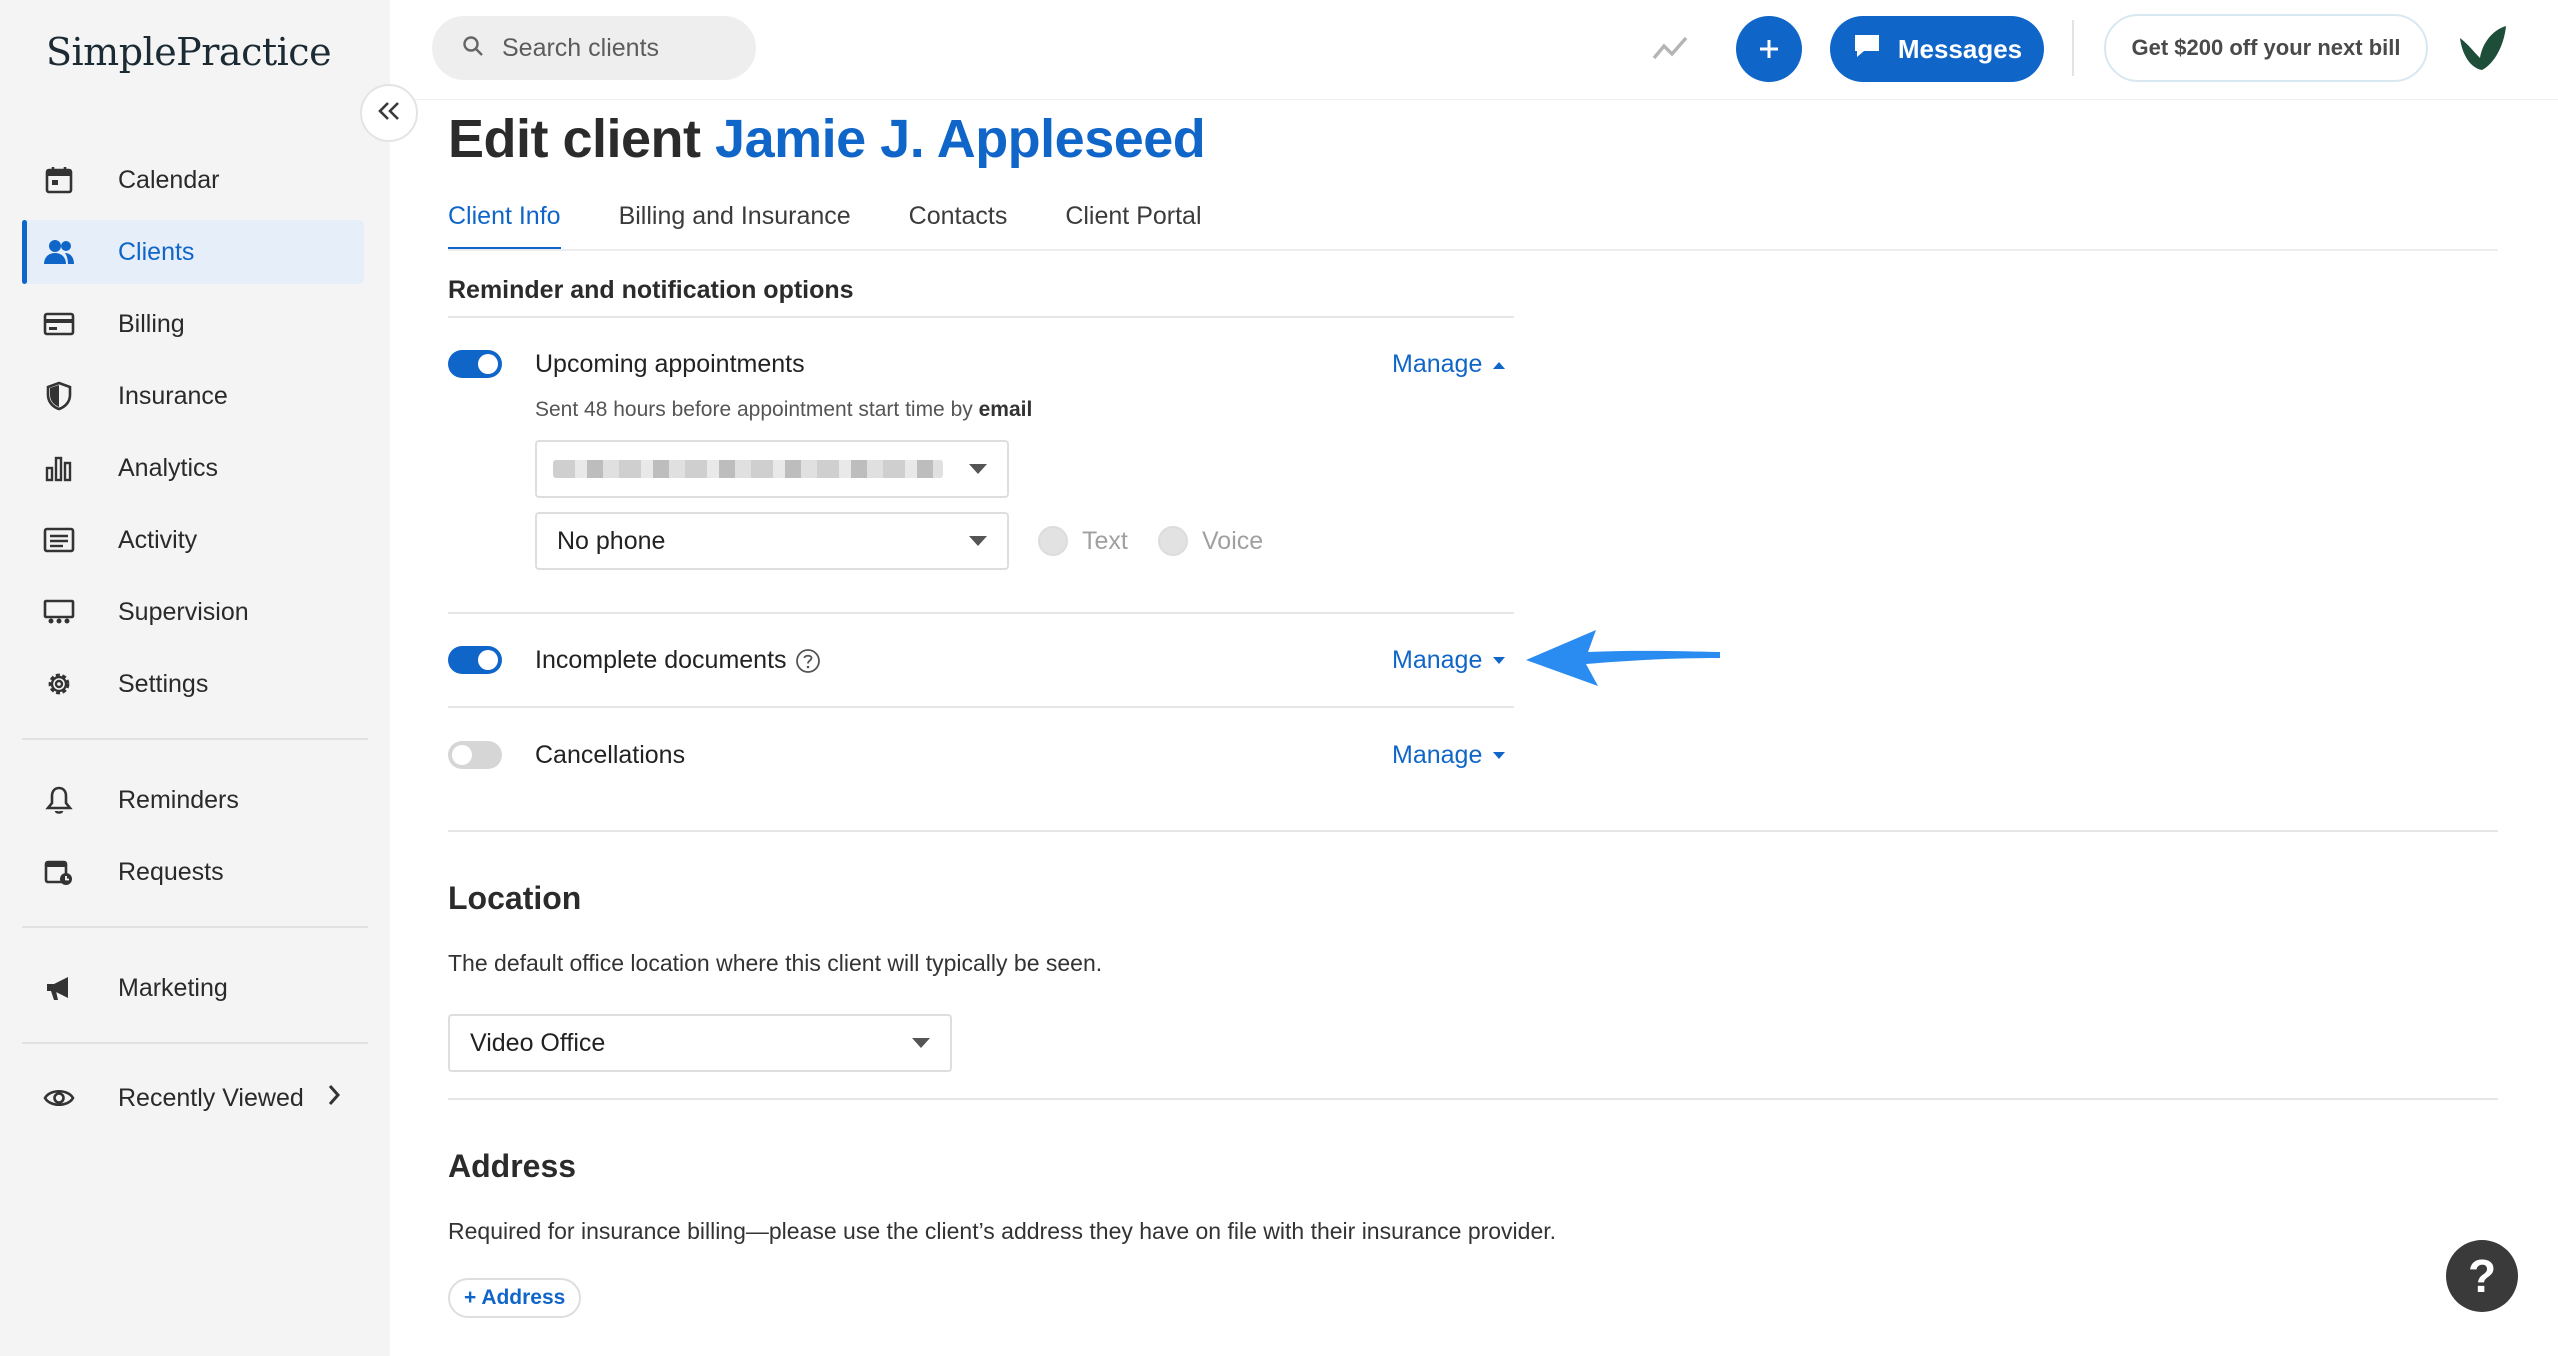 The image size is (2558, 1356). Describe the element at coordinates (1449, 660) in the screenshot. I see `incomplete-documents-manage-link: Manage` at that location.